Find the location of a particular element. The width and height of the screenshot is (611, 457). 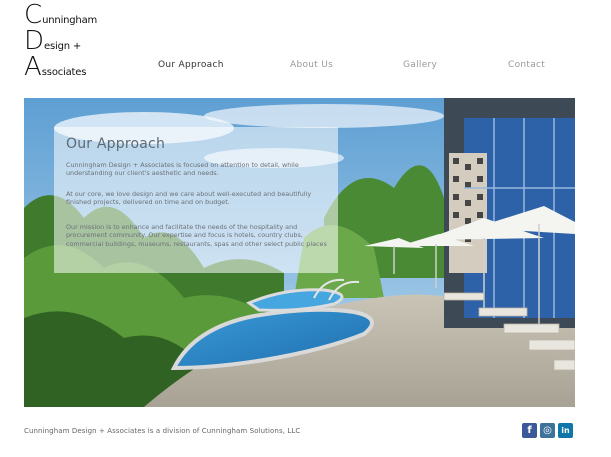

nav-gallery: Gallery is located at coordinates (420, 65).